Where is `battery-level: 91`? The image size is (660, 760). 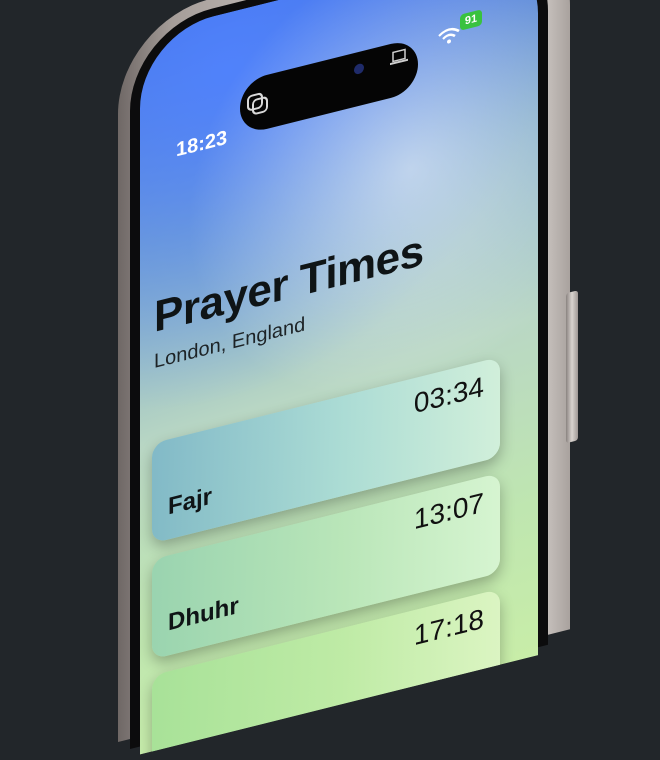
battery-level: 91 is located at coordinates (471, 20).